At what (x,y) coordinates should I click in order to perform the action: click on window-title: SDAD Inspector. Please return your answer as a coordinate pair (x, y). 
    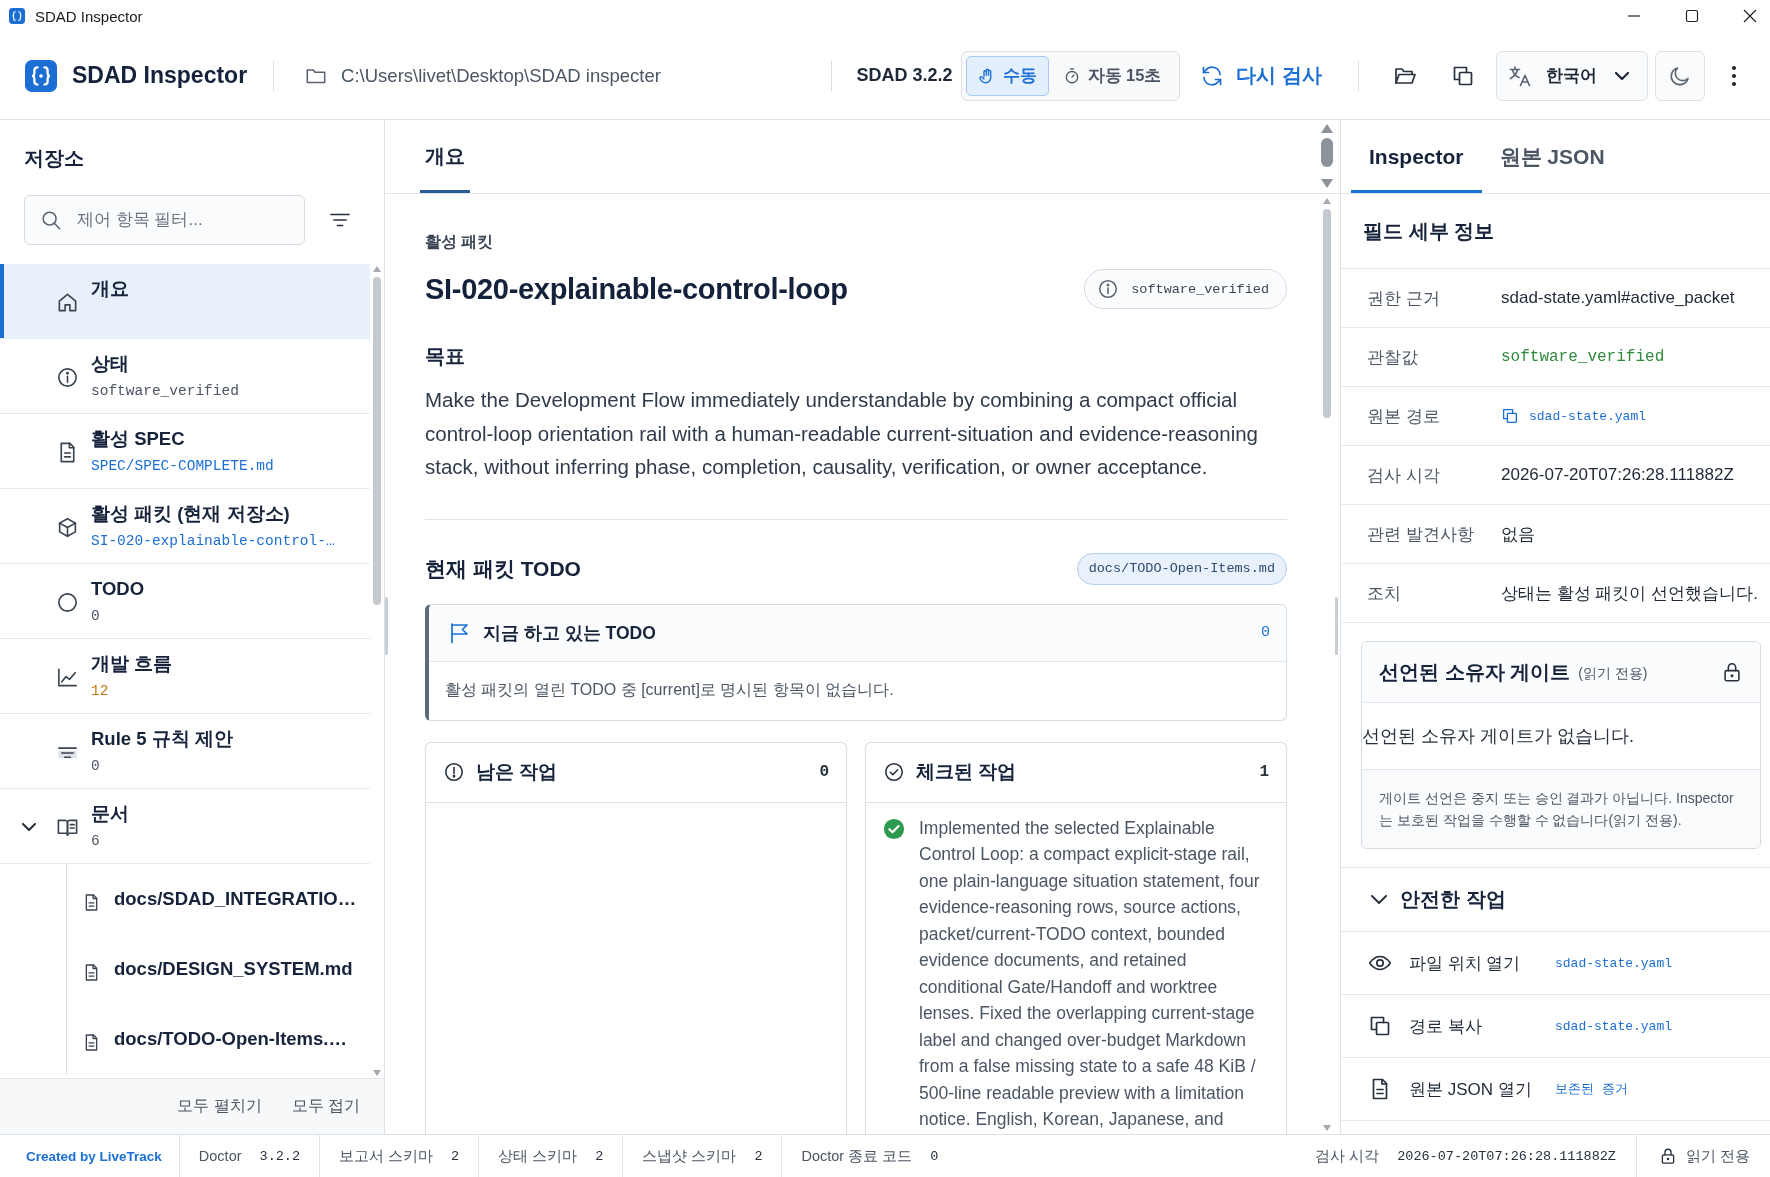
    Looking at the image, I should click on (89, 16).